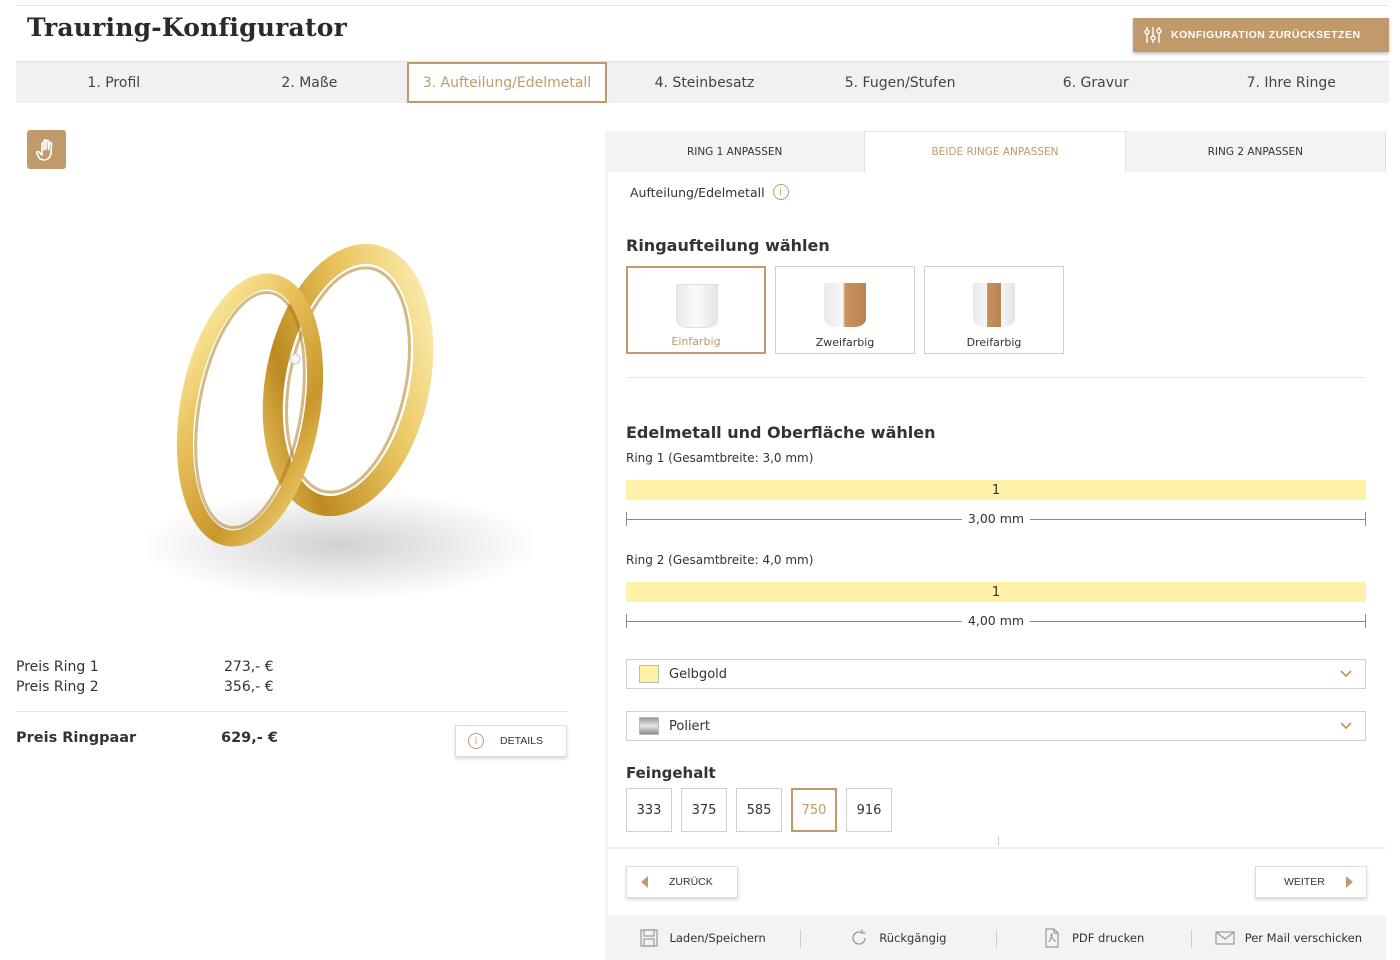 The height and width of the screenshot is (960, 1400). Describe the element at coordinates (996, 674) in the screenshot. I see `metal-select: Gelbgold` at that location.